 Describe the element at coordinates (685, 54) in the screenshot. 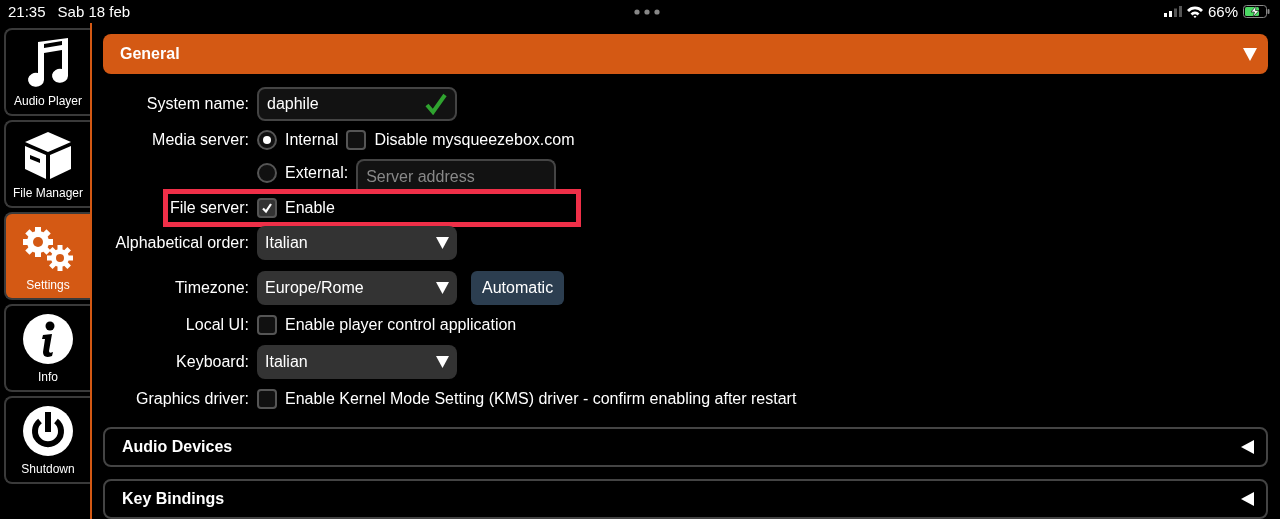

I see `section-header: General` at that location.